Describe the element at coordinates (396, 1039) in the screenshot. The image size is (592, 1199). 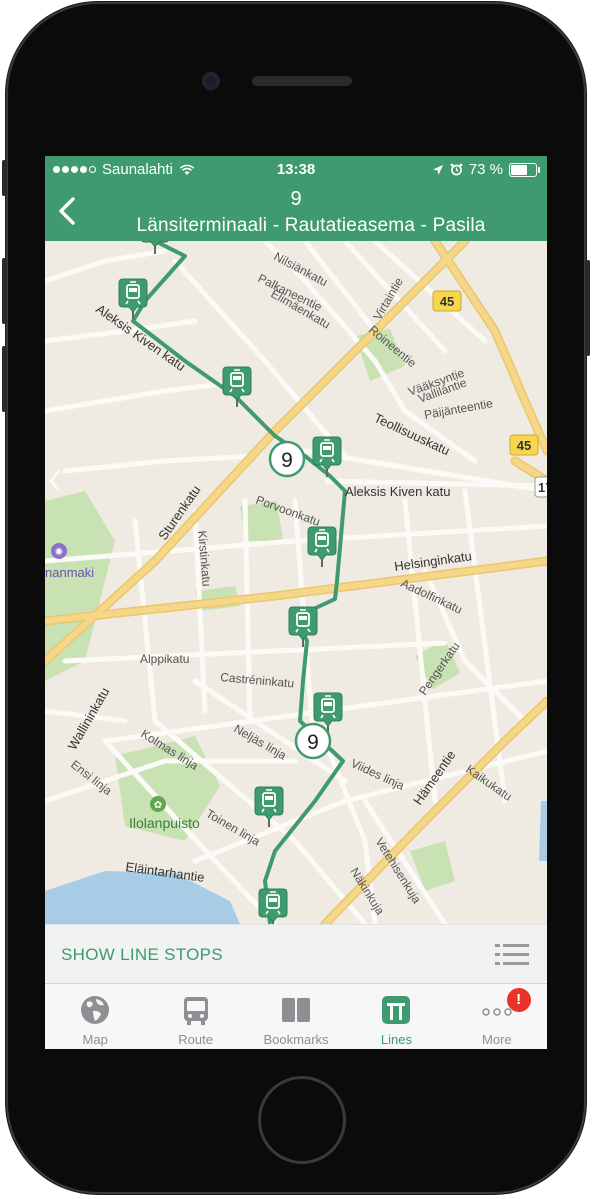
I see `tab-label: Lines` at that location.